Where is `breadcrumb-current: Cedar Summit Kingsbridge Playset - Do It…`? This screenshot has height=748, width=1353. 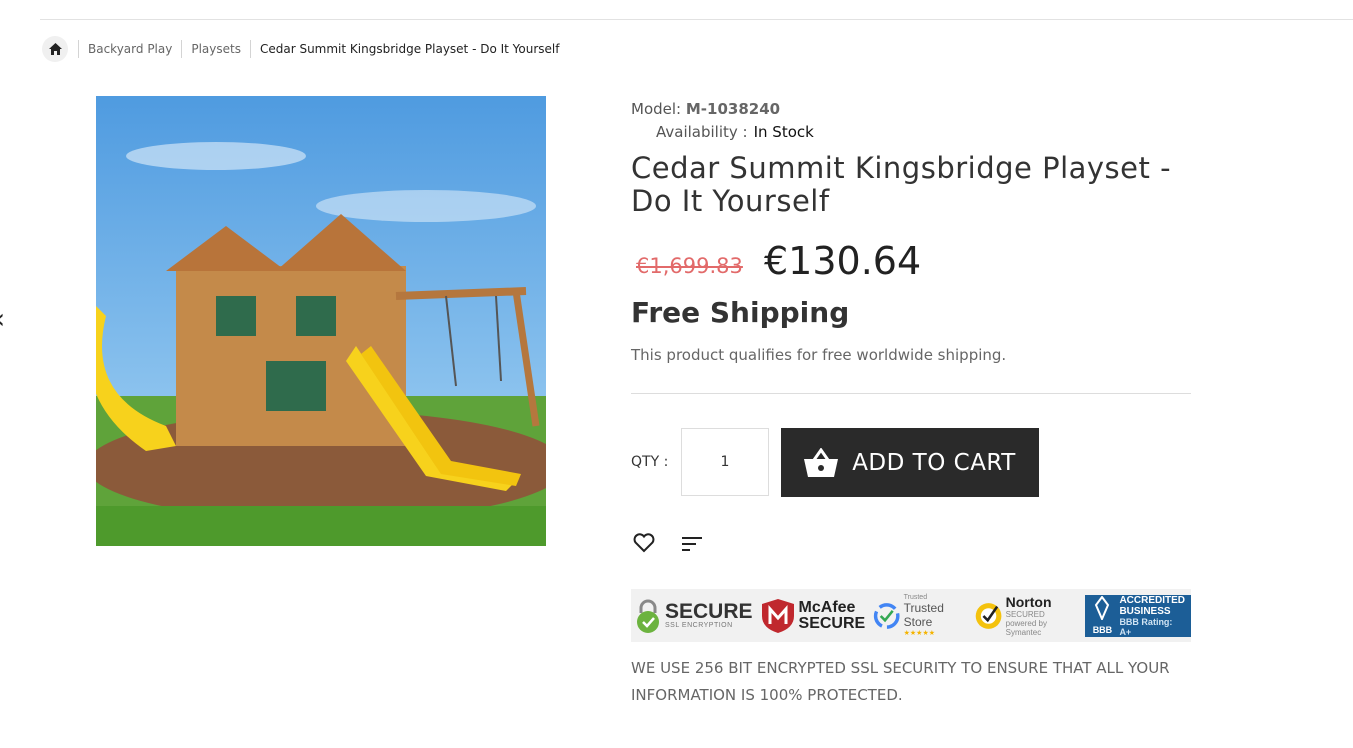 breadcrumb-current: Cedar Summit Kingsbridge Playset - Do It… is located at coordinates (409, 49).